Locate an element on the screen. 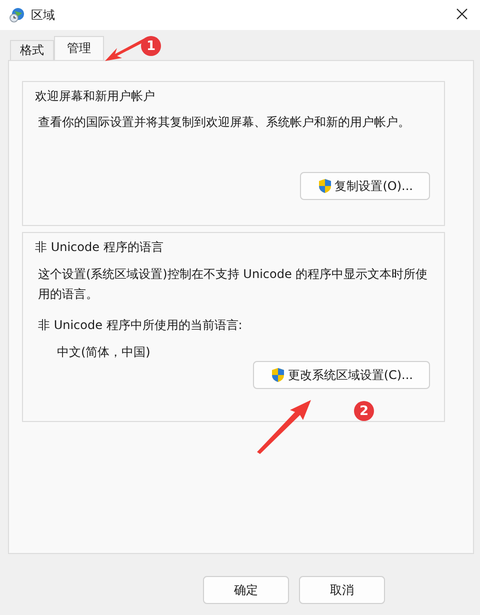  dialog-button: 确定 is located at coordinates (246, 590).